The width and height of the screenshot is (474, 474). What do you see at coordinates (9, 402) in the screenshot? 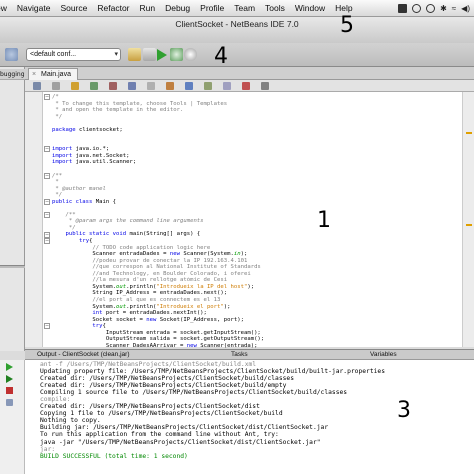
I see `settings-icon` at bounding box center [9, 402].